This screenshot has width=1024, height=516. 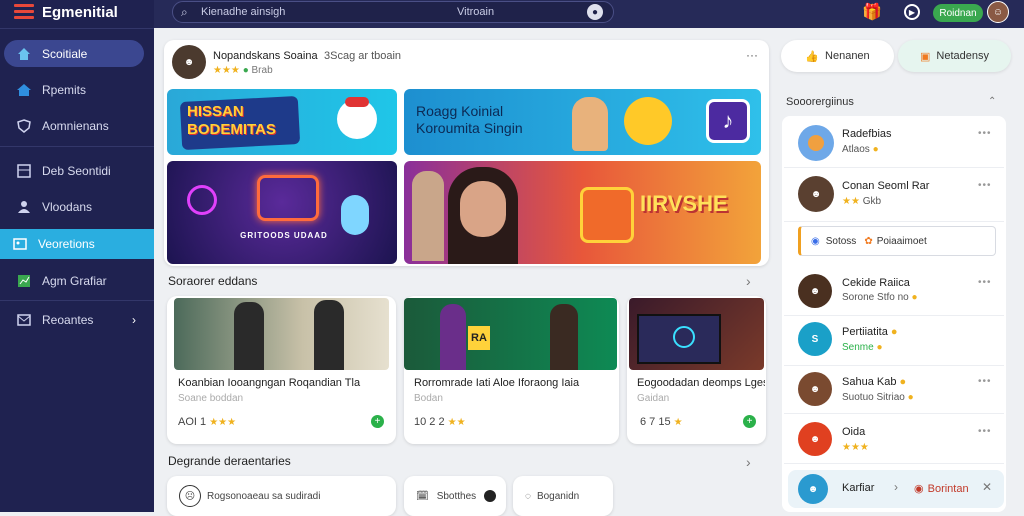 What do you see at coordinates (190, 496) in the screenshot?
I see `face-icon: ☹` at bounding box center [190, 496].